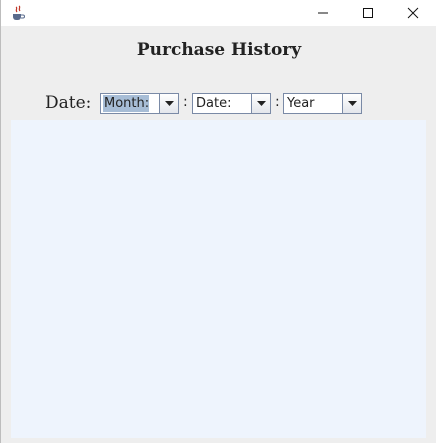  Describe the element at coordinates (218, 13) in the screenshot. I see `title-bar` at that location.